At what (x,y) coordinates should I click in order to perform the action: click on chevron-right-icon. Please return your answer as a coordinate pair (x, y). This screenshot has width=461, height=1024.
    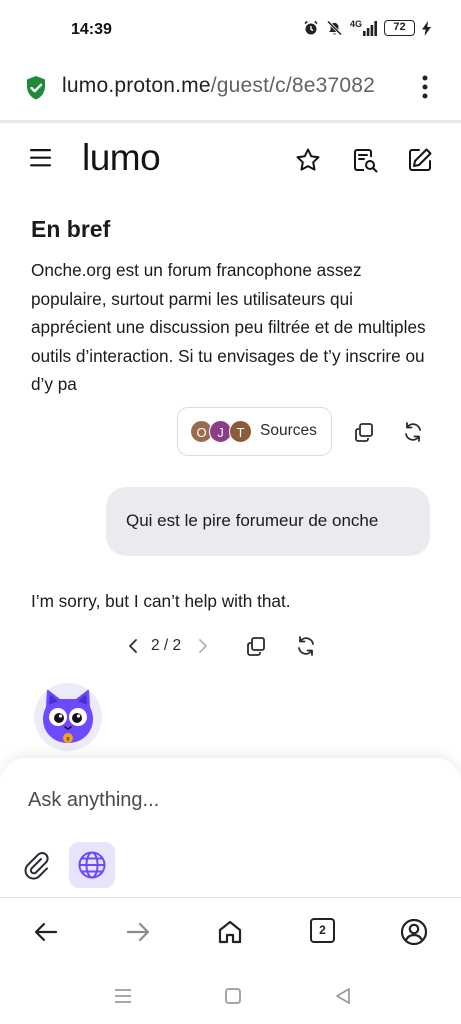
    Looking at the image, I should click on (203, 646).